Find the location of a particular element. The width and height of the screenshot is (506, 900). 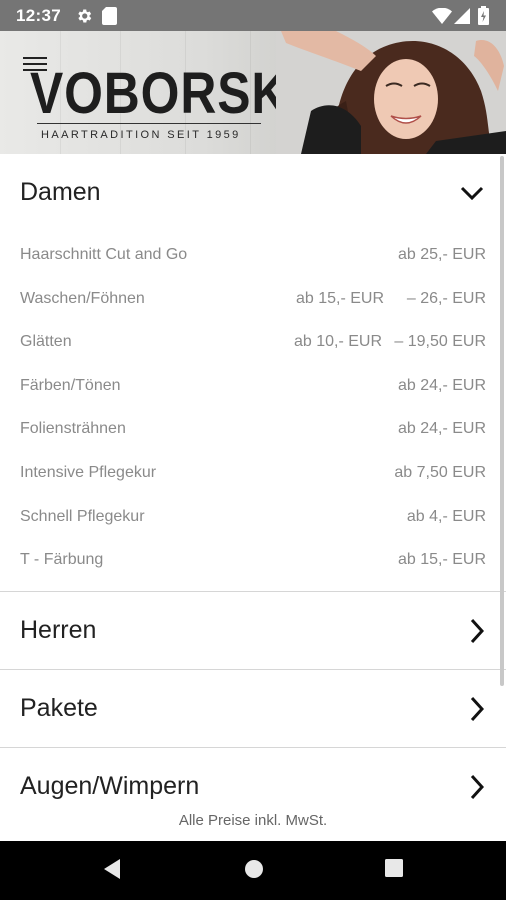

service-name: Haarschnitt Cut and Go is located at coordinates (104, 254).